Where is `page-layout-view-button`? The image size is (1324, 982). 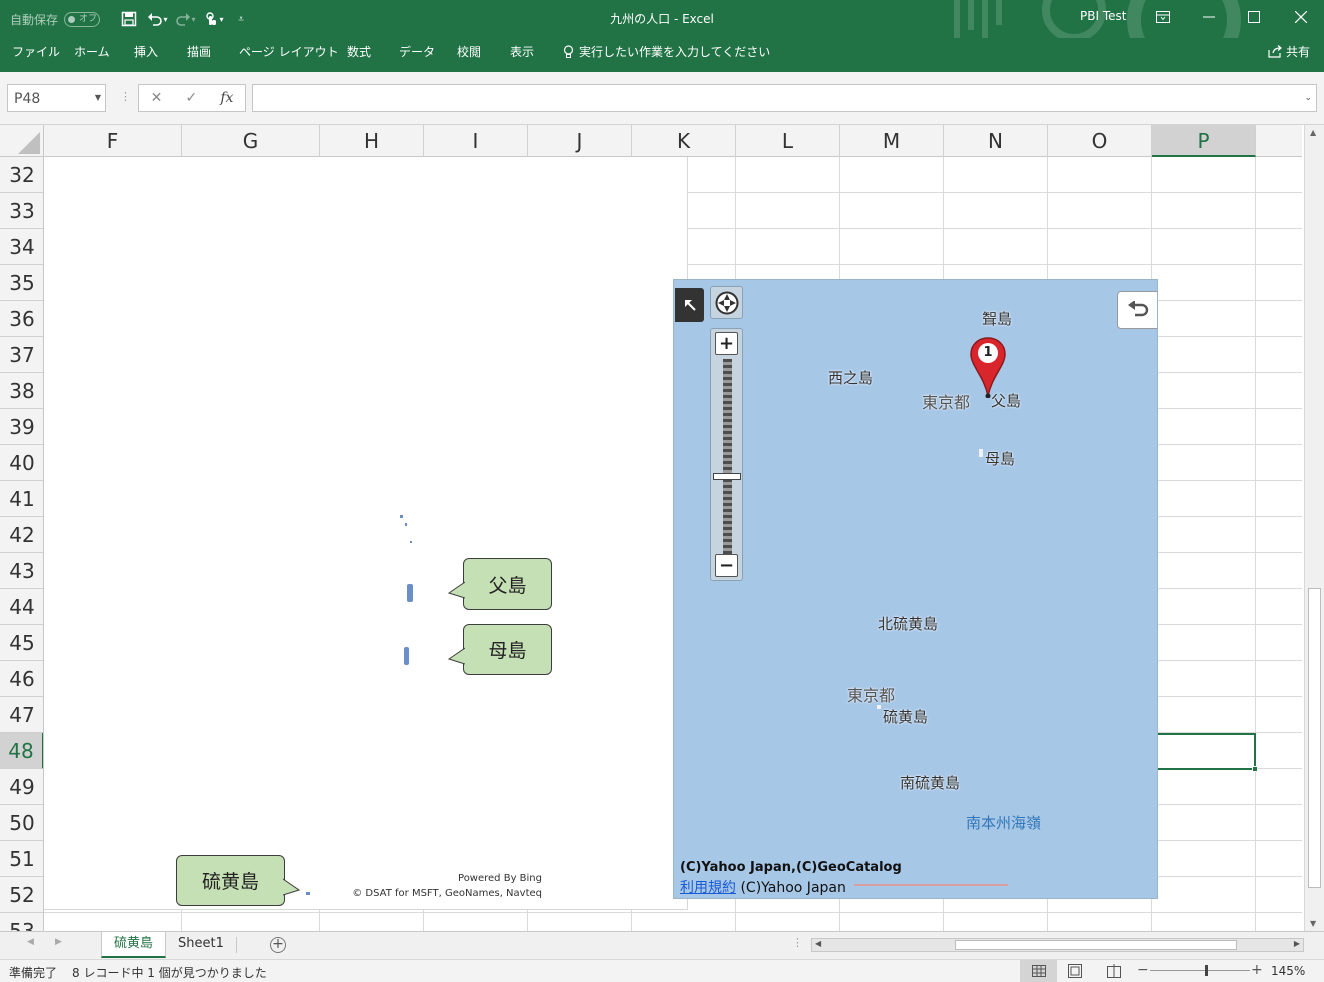
page-layout-view-button is located at coordinates (1075, 972).